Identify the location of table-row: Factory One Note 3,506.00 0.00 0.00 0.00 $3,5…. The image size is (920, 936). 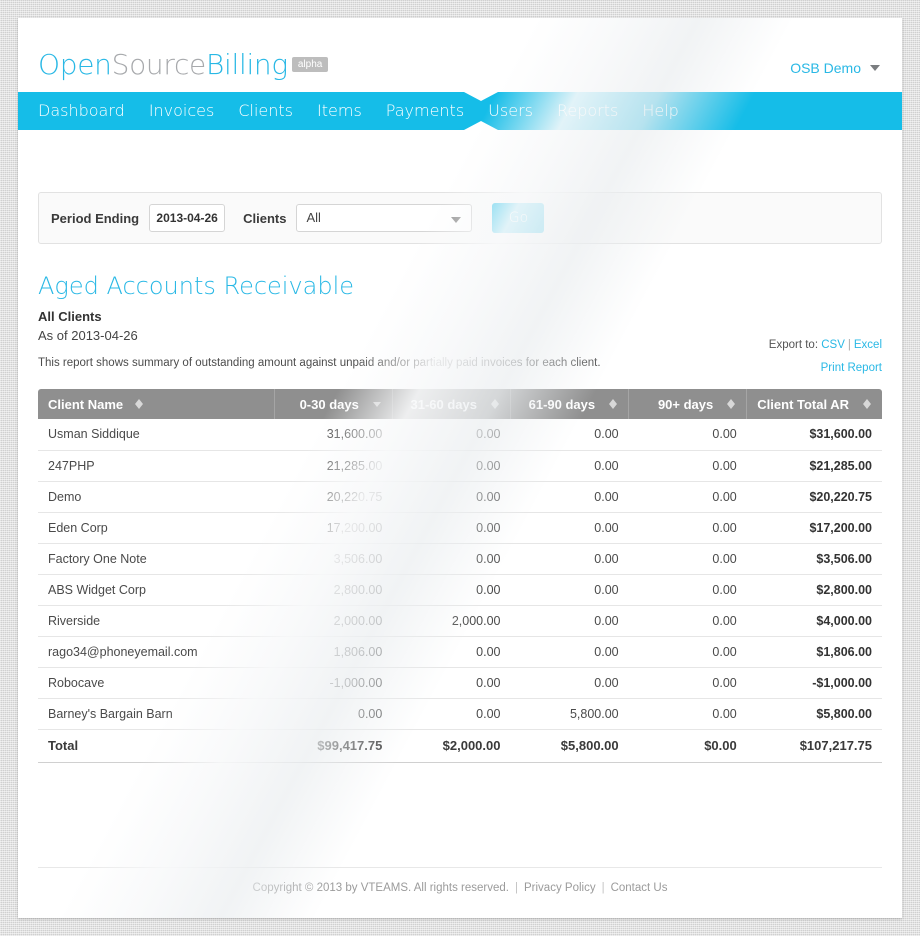
(460, 559).